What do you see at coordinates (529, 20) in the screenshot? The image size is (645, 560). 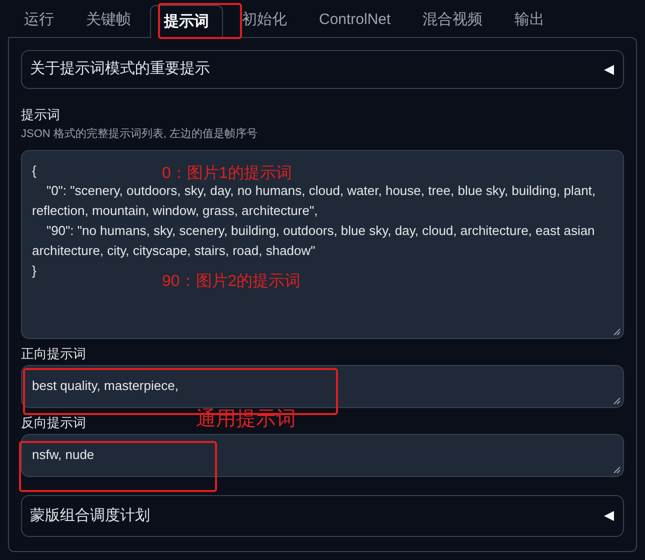 I see `tab: 输出` at bounding box center [529, 20].